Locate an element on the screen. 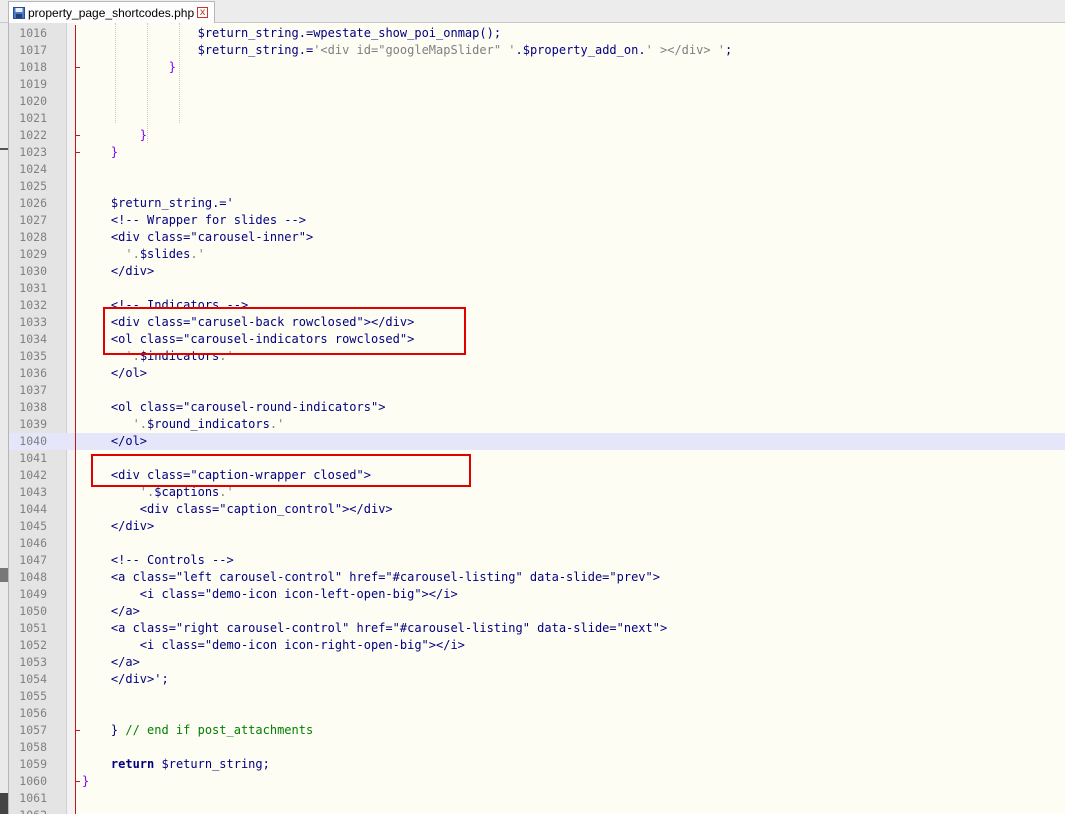  line-number: 1036 is located at coordinates (33, 373).